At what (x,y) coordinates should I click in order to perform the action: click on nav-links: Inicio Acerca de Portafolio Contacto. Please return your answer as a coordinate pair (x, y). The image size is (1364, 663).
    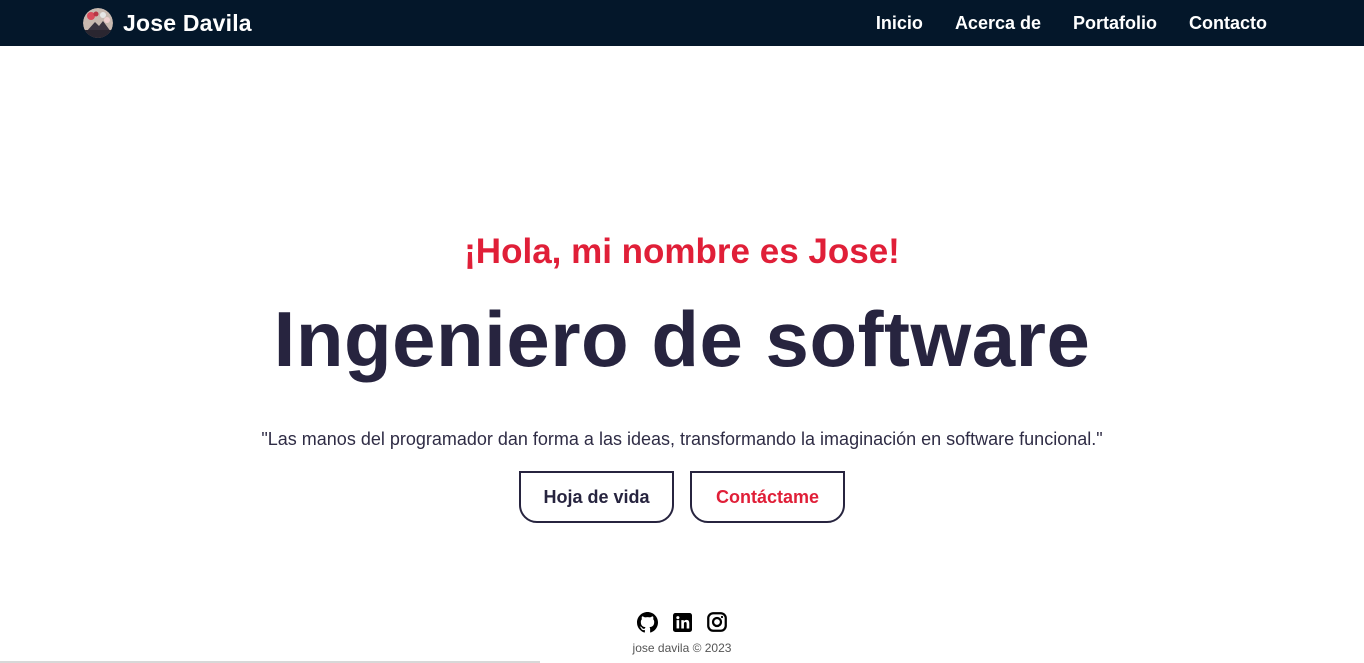
    Looking at the image, I should click on (1055, 23).